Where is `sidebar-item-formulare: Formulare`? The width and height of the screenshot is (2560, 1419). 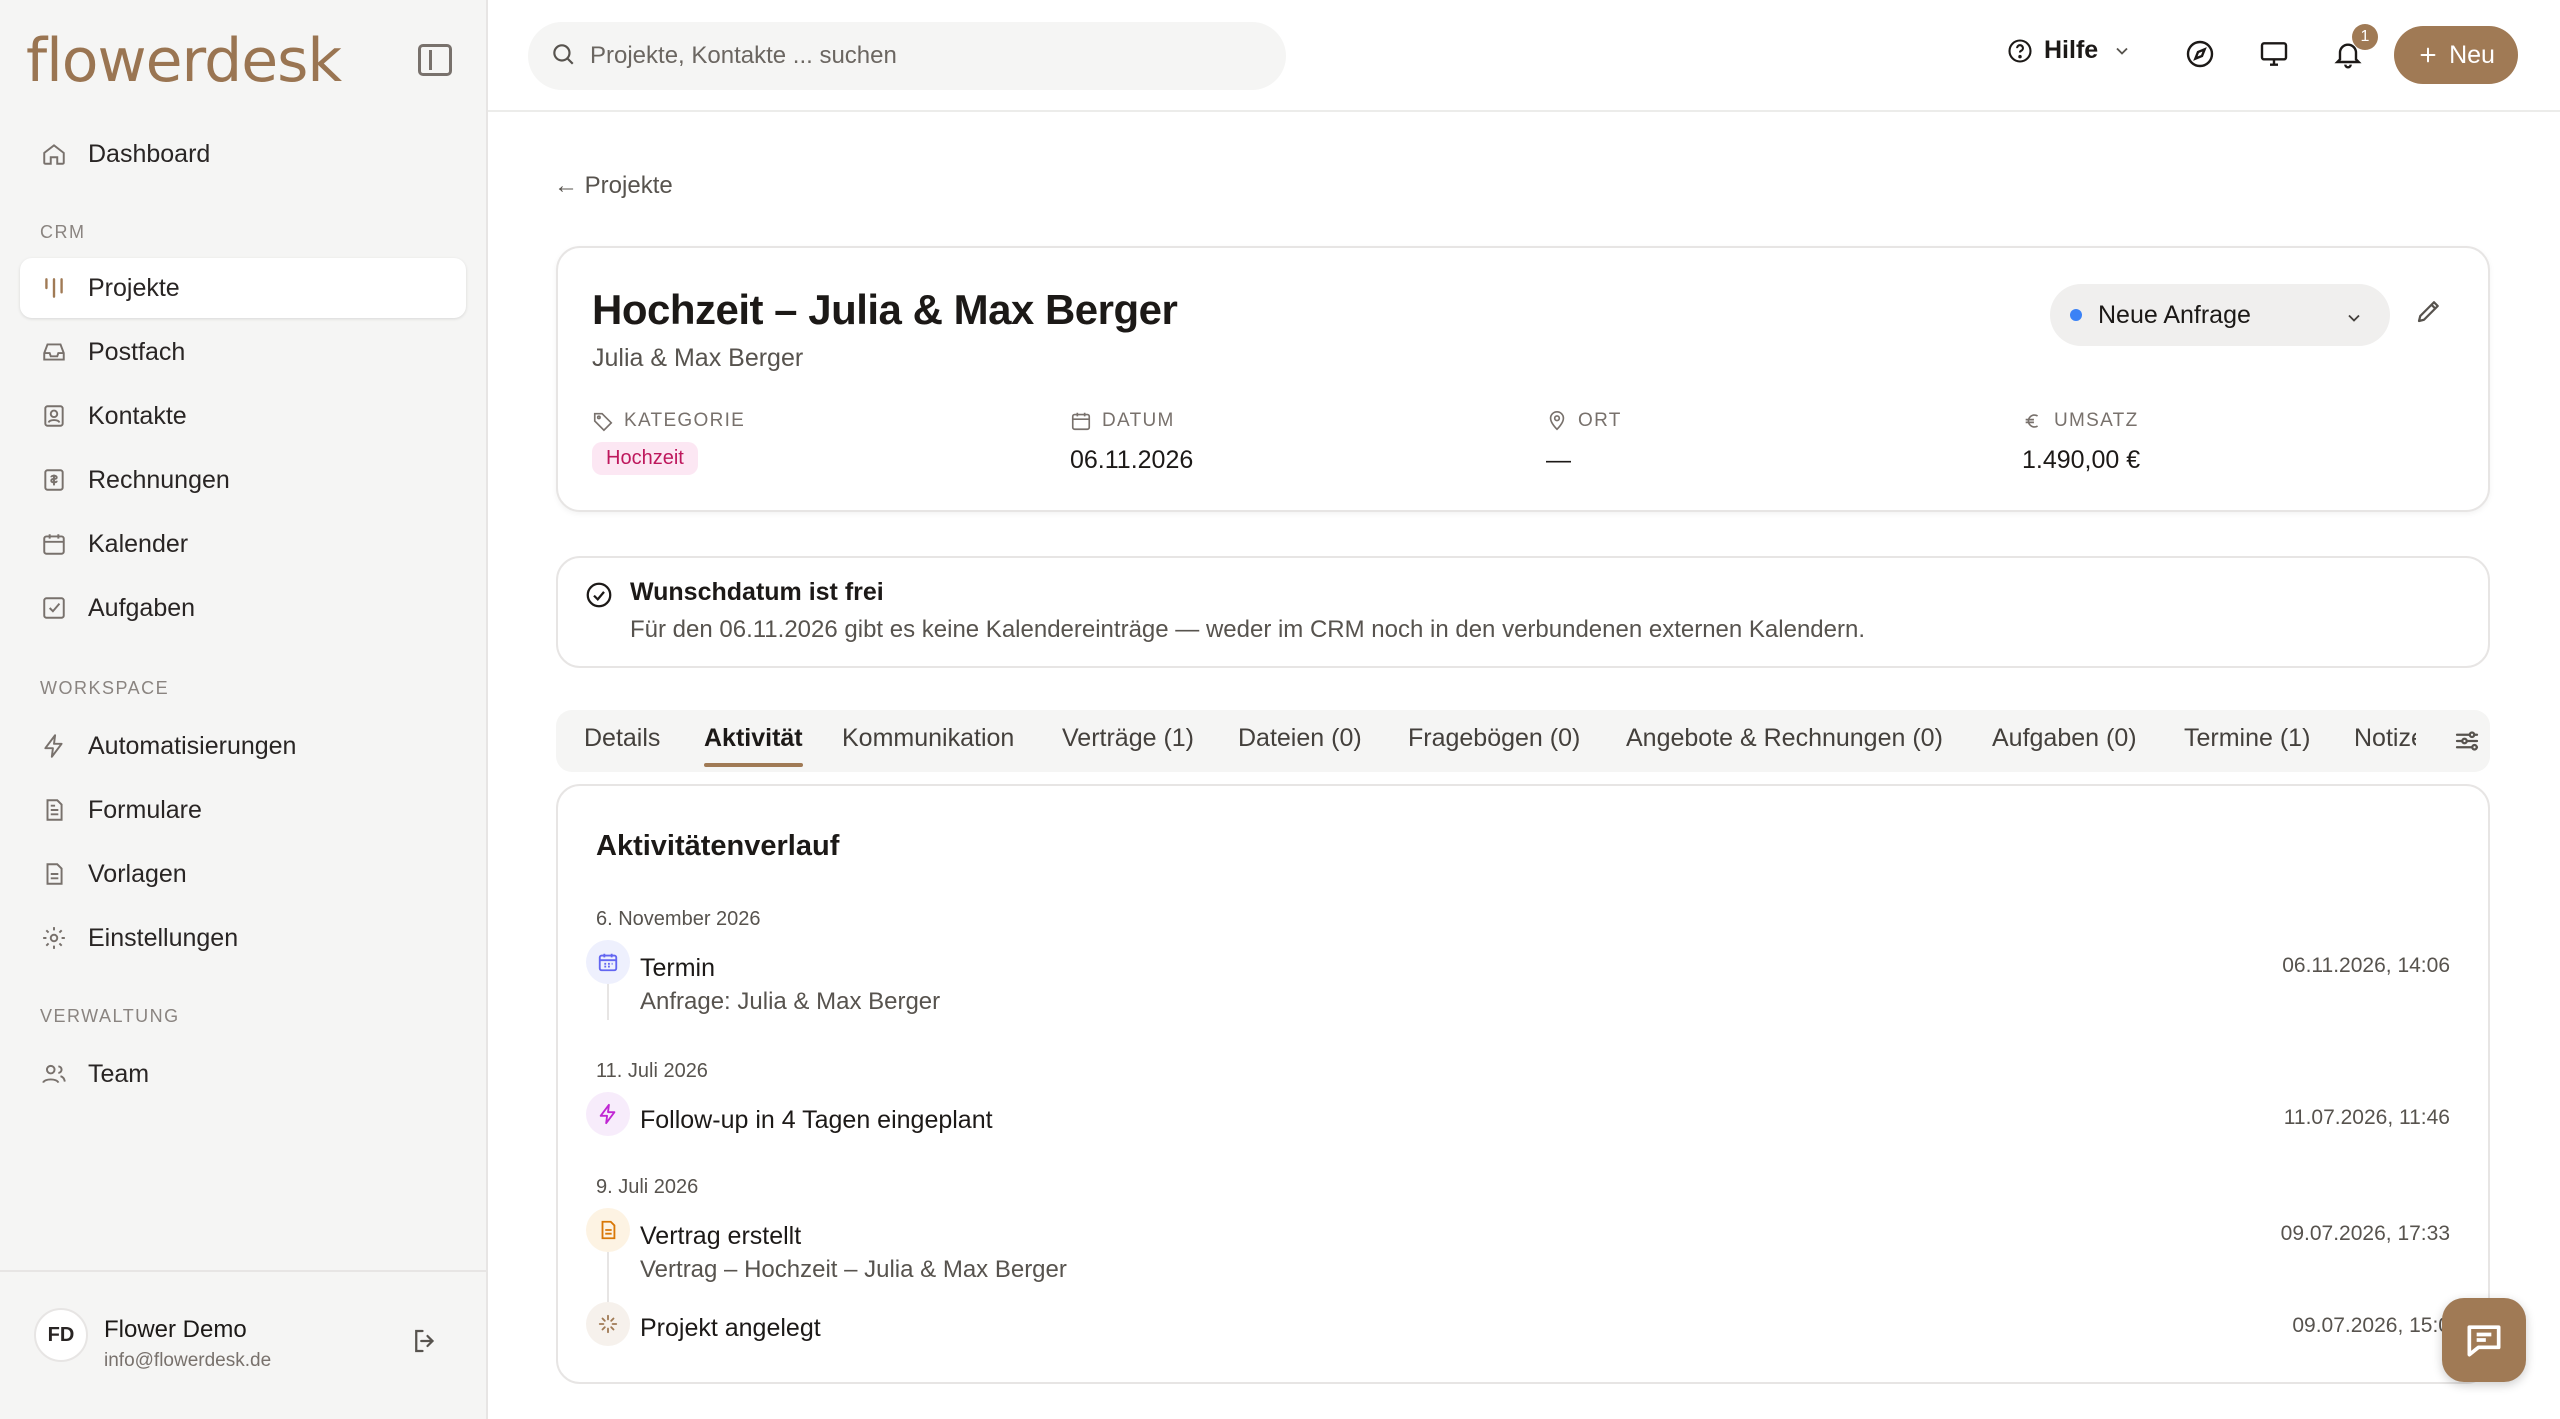 sidebar-item-formulare: Formulare is located at coordinates (243, 810).